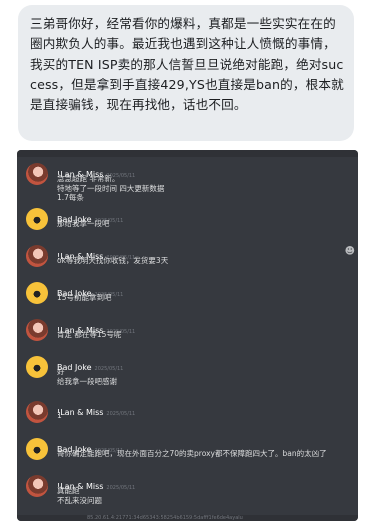 The width and height of the screenshot is (372, 521). What do you see at coordinates (187, 372) in the screenshot?
I see `chat-message: Bad Joke 2025/05/11 好 给我拿一段吧感谢` at bounding box center [187, 372].